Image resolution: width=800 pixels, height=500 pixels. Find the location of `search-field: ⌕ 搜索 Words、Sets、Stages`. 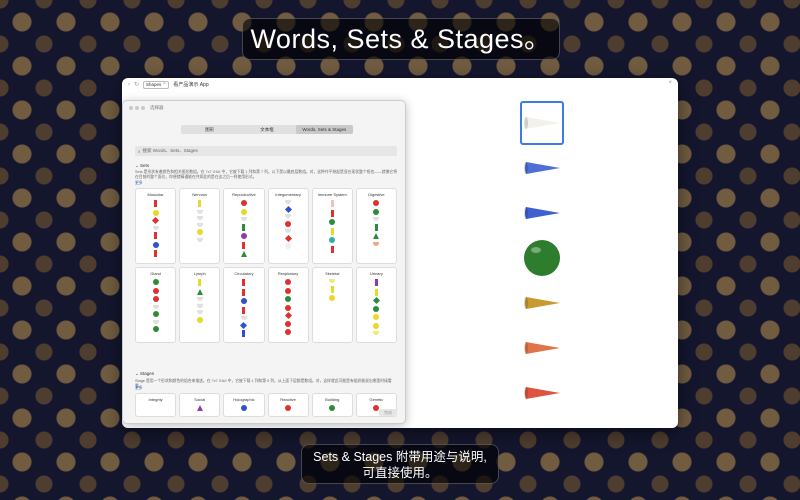

search-field: ⌕ 搜索 Words、Sets、Stages is located at coordinates (266, 151).